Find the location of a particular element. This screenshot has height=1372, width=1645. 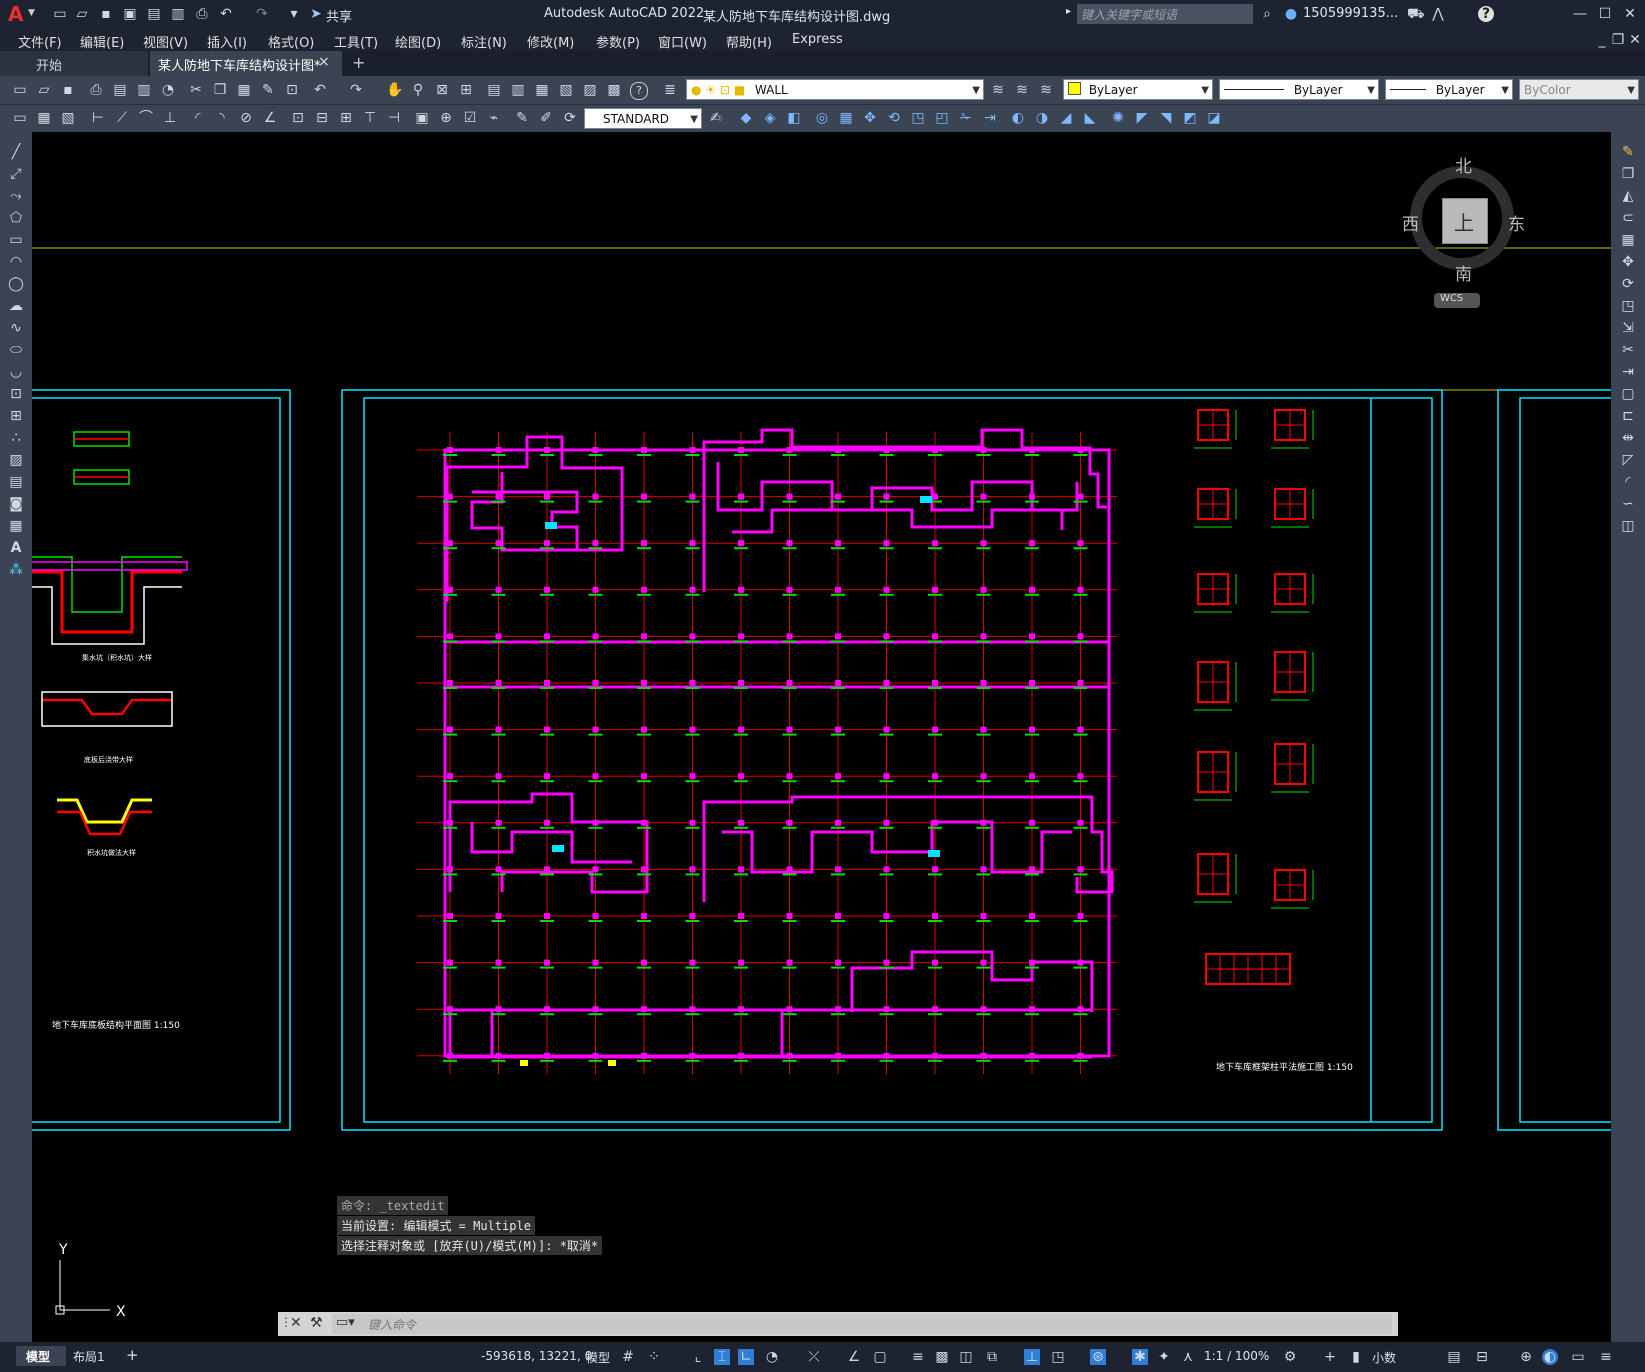

extend-icon: ⇥ is located at coordinates (1628, 372).